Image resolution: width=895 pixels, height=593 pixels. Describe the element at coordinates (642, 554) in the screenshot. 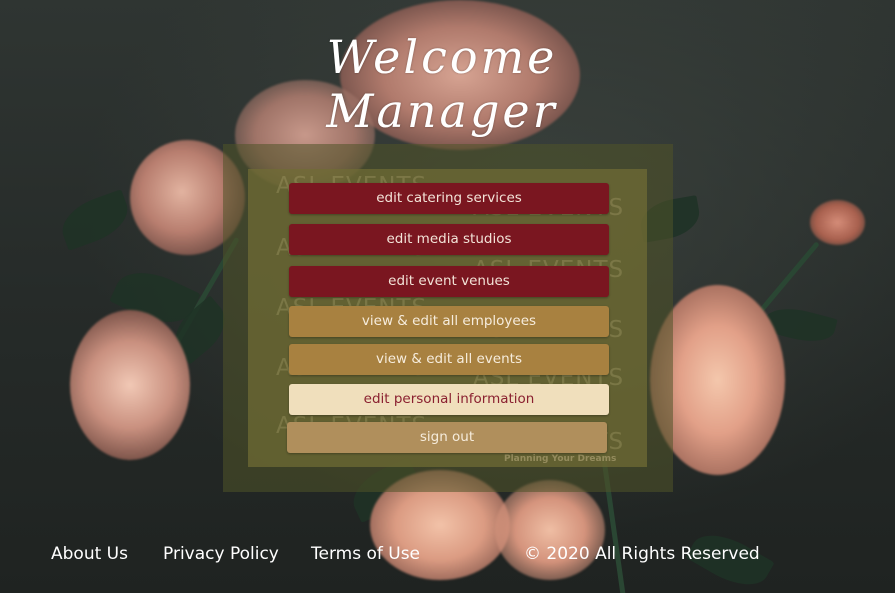

I see `footer-copyright: © 2020 All Rights Reserved` at that location.